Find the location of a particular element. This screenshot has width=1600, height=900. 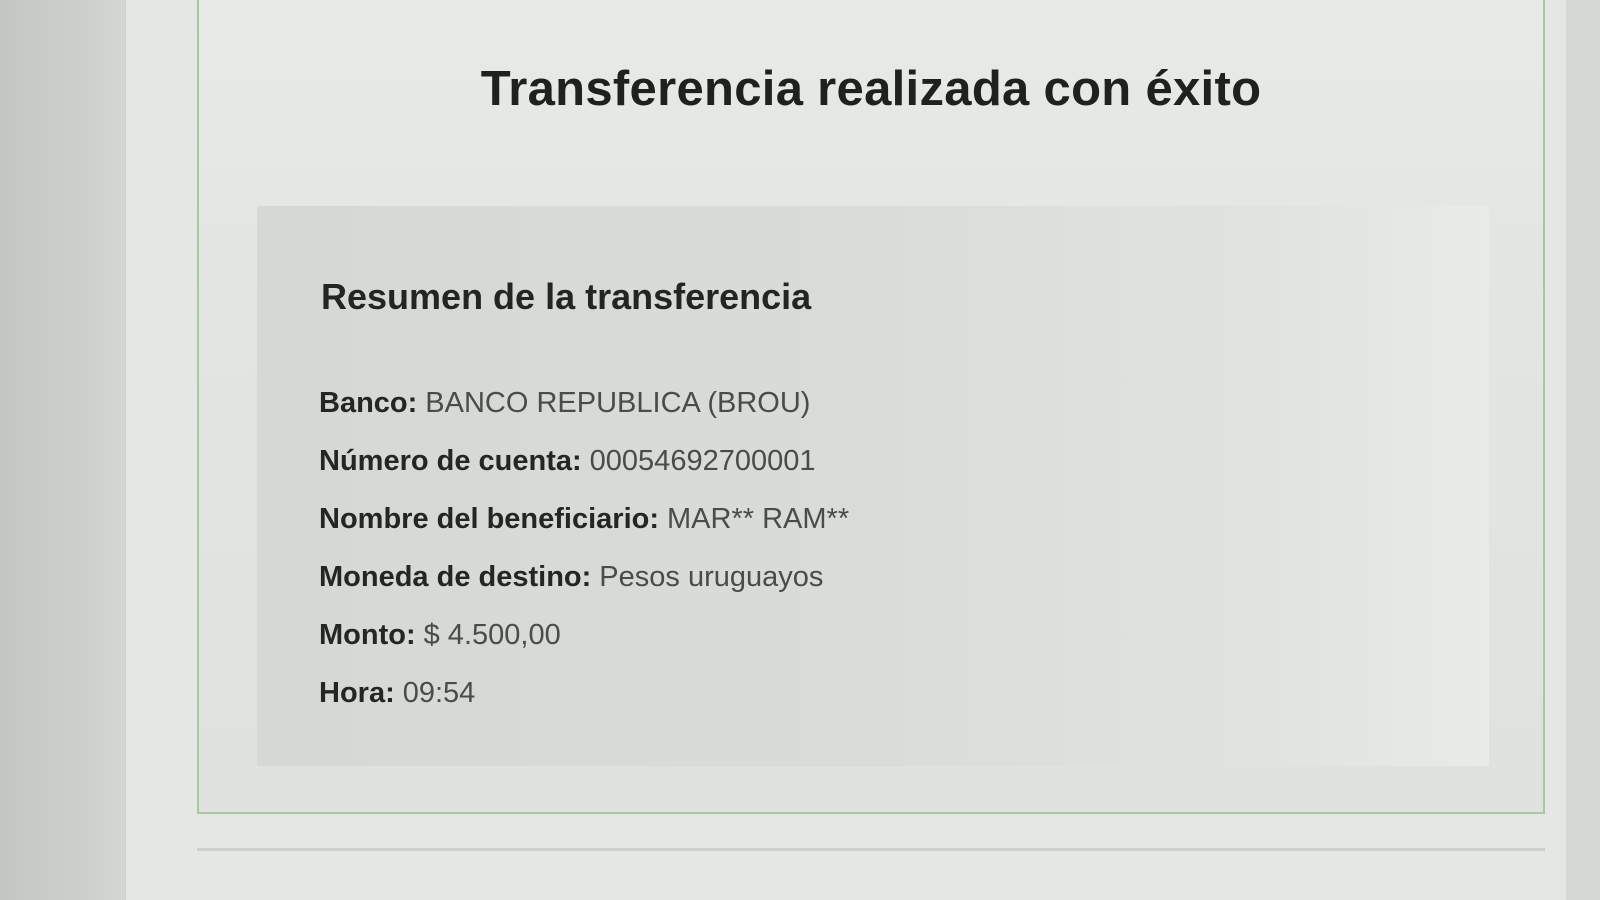

detail-label: Hora: is located at coordinates (357, 693).